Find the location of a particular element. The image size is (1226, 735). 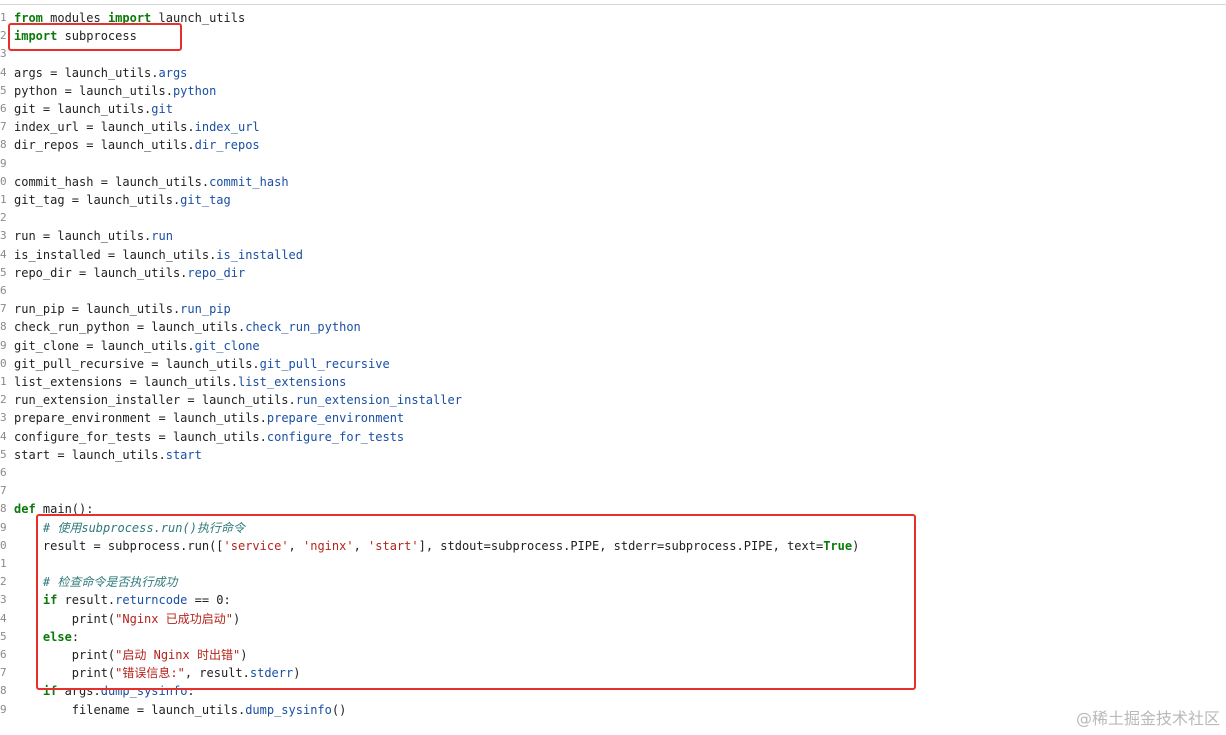

code-token: run is located at coordinates (162, 236).